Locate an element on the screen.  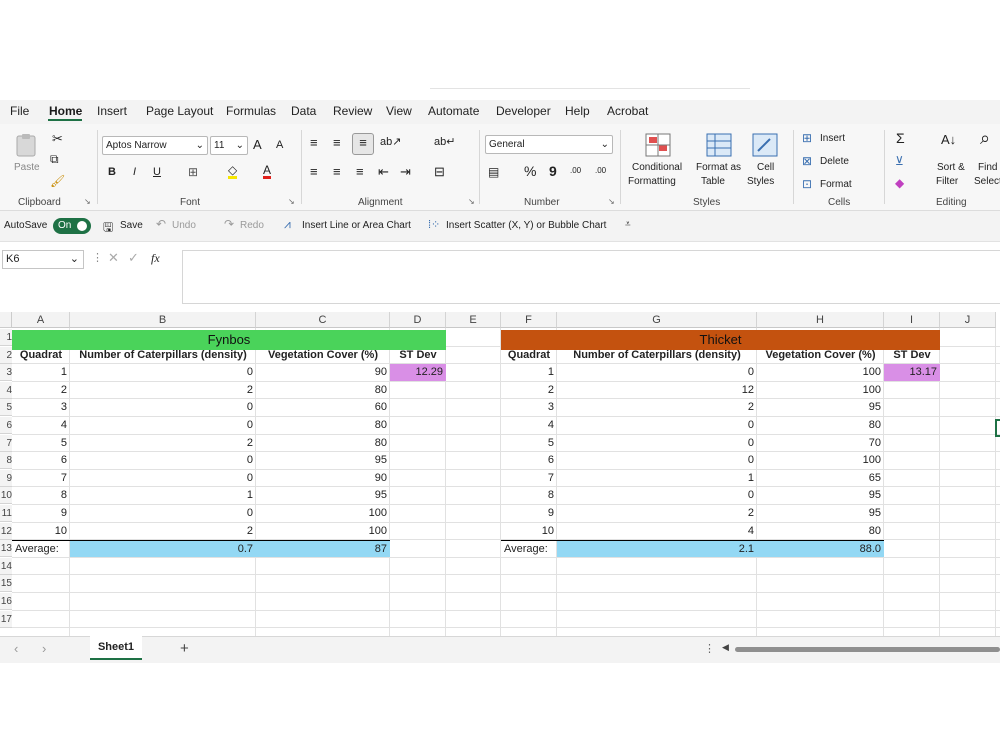
scroll-left-icon: ◀ is located at coordinates (725, 647).